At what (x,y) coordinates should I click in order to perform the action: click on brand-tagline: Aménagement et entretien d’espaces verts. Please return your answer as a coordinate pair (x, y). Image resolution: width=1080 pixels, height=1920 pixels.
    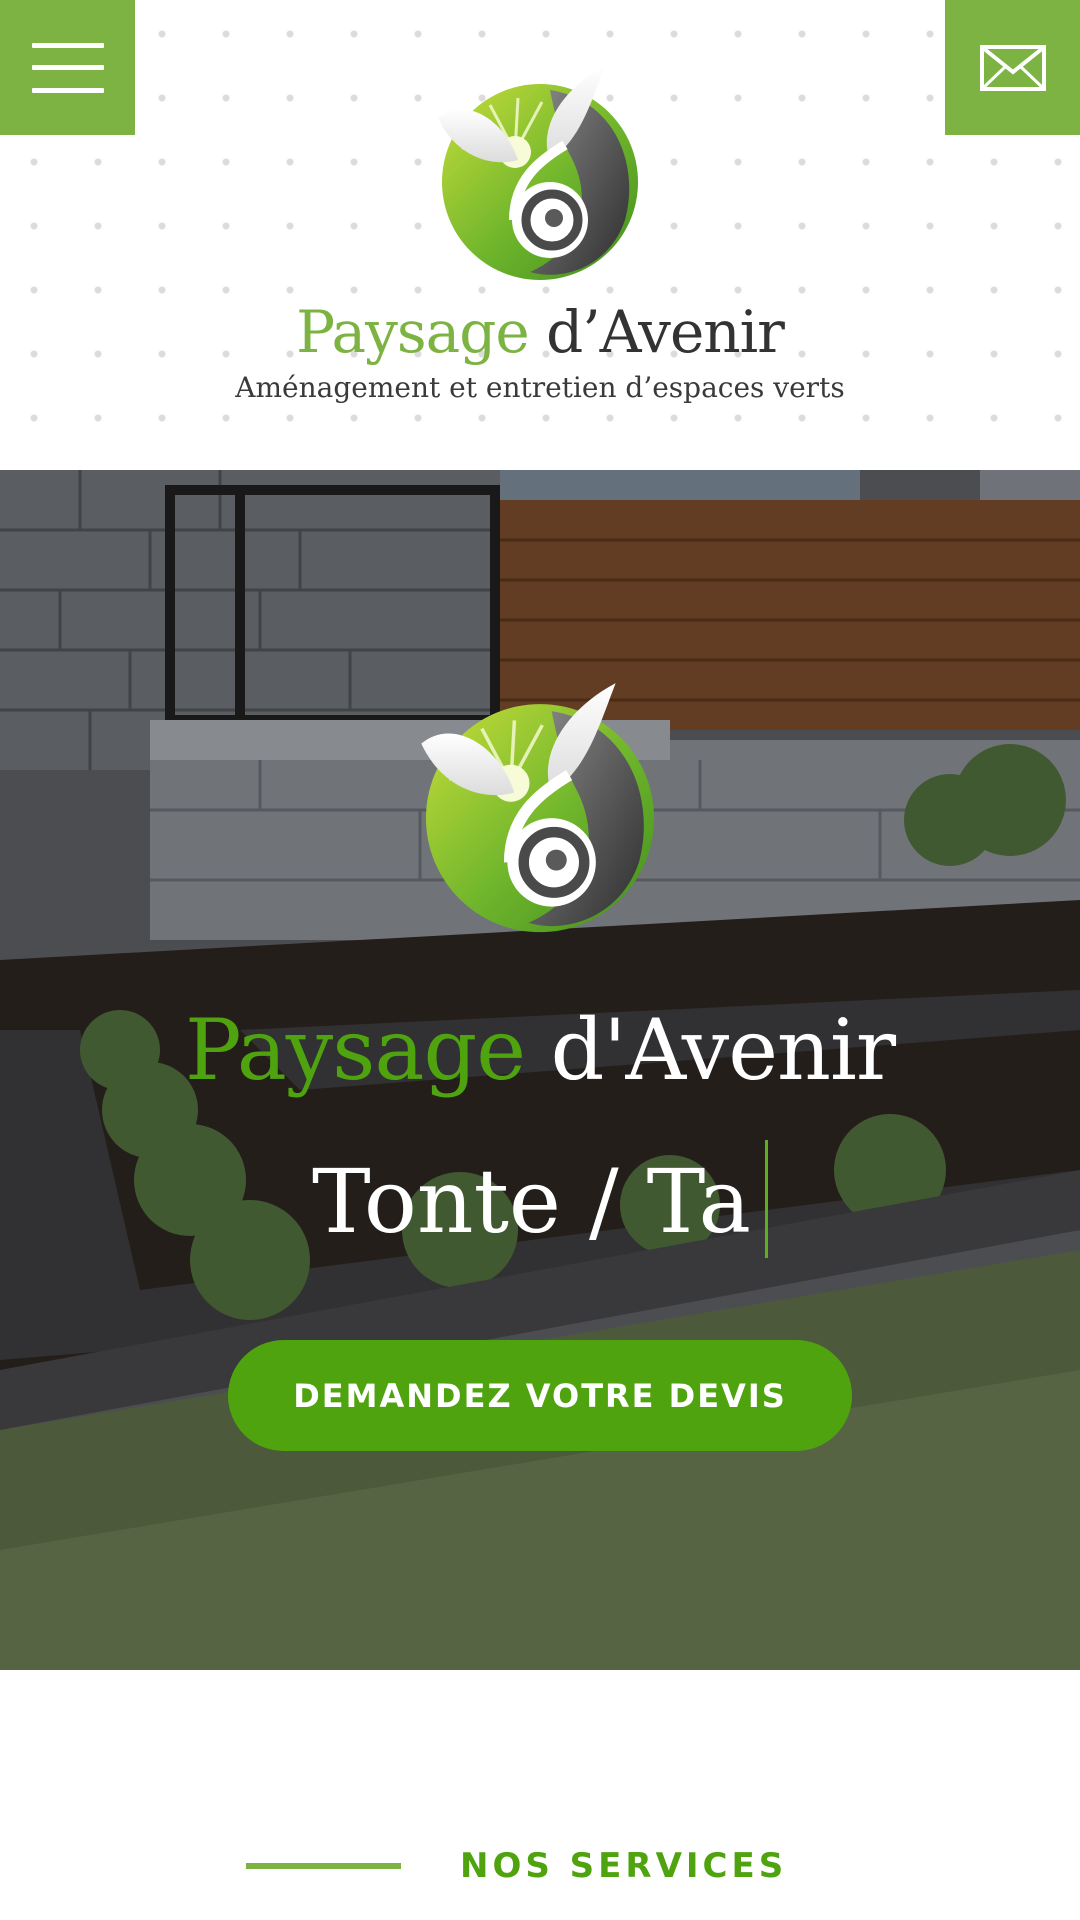
    Looking at the image, I should click on (540, 387).